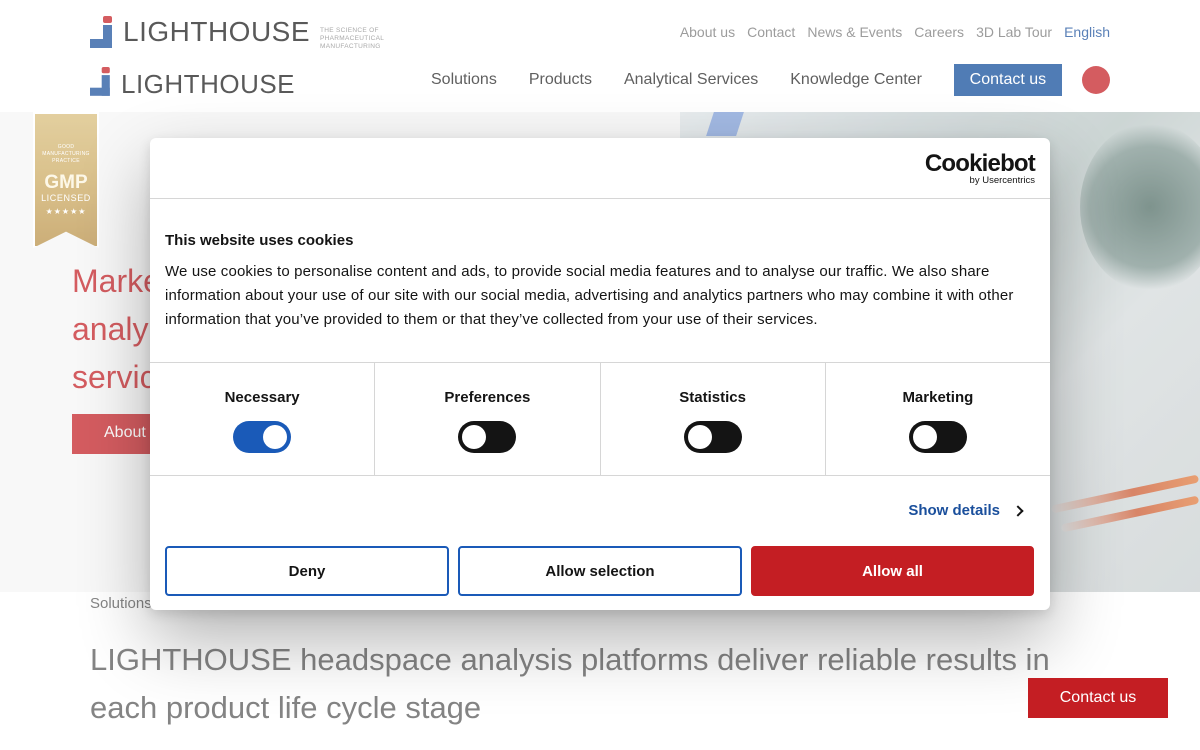 This screenshot has height=750, width=1200. I want to click on toggle-cell-marketing: Marketing, so click(938, 419).